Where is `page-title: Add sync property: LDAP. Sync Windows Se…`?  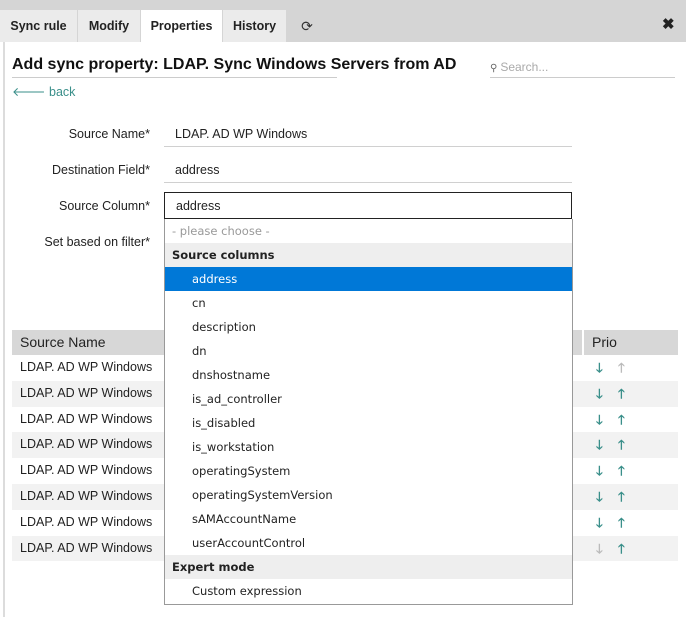 page-title: Add sync property: LDAP. Sync Windows Se… is located at coordinates (234, 64).